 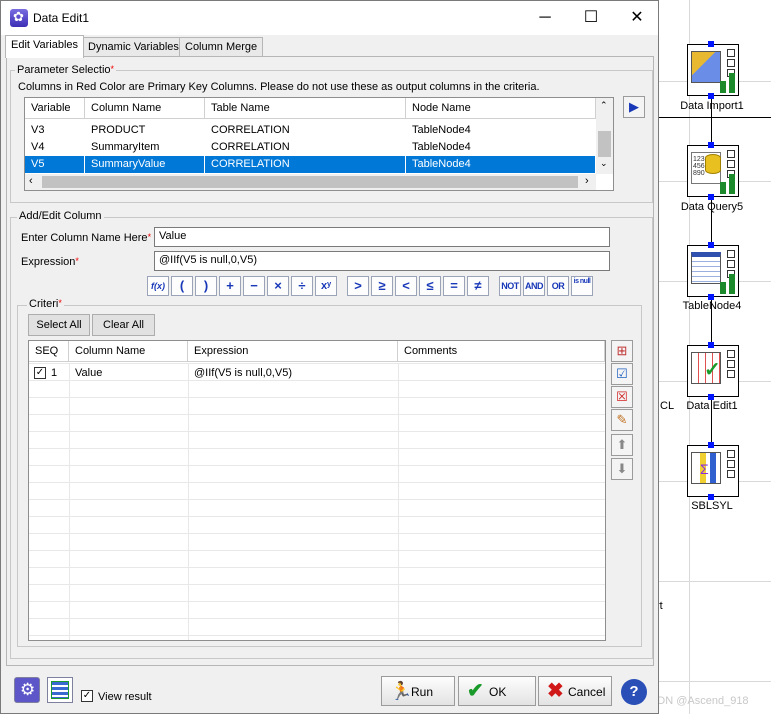 I want to click on column-header: Node Name, so click(x=501, y=108).